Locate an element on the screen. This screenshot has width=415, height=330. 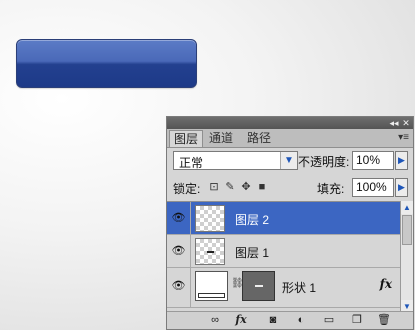
scroll-thumb is located at coordinates (407, 230).